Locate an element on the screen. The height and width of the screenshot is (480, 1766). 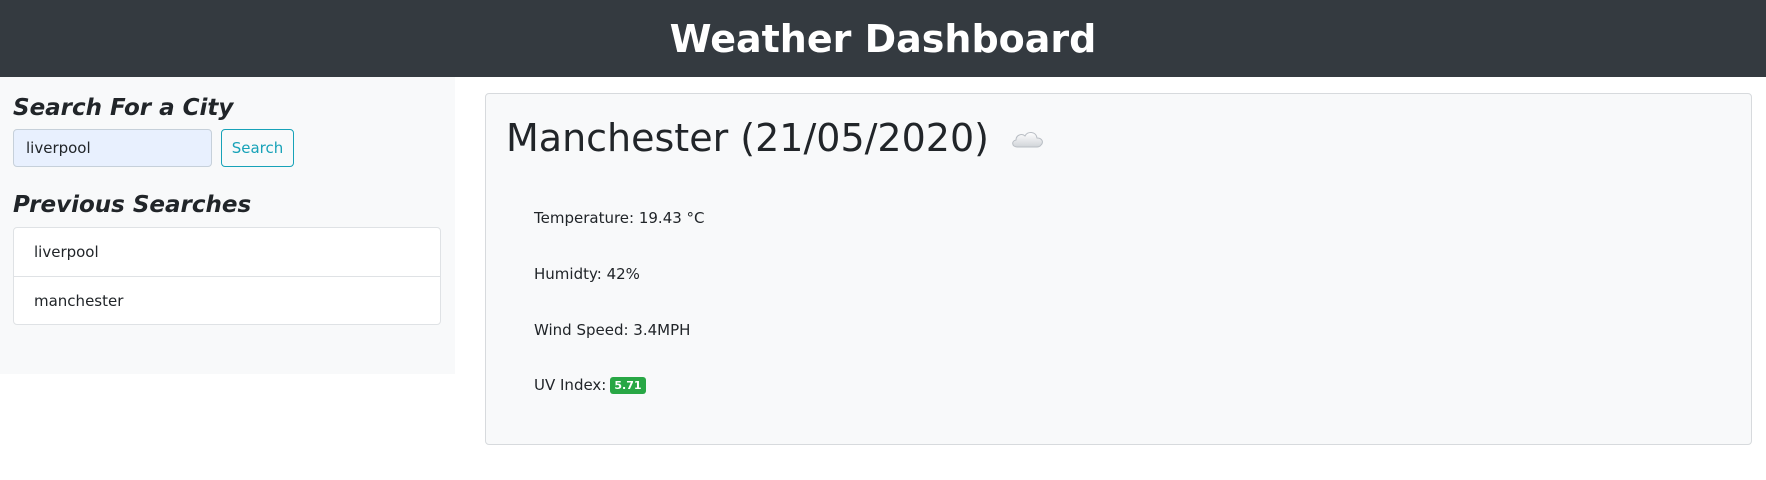
uv-index-row: UV Index: 5.71 is located at coordinates (590, 385).